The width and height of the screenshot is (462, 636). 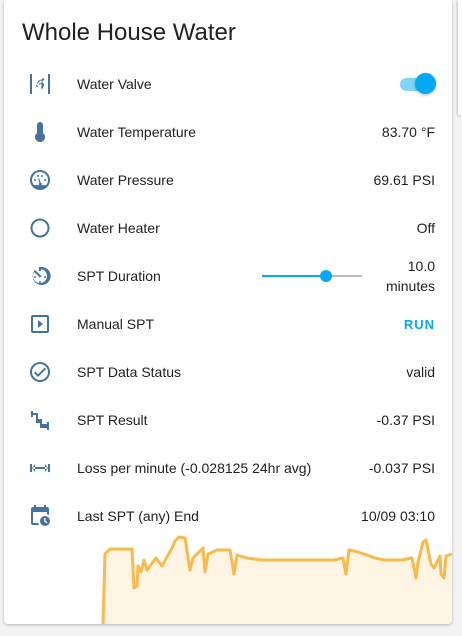 I want to click on row-label: SPT Duration, so click(x=119, y=276).